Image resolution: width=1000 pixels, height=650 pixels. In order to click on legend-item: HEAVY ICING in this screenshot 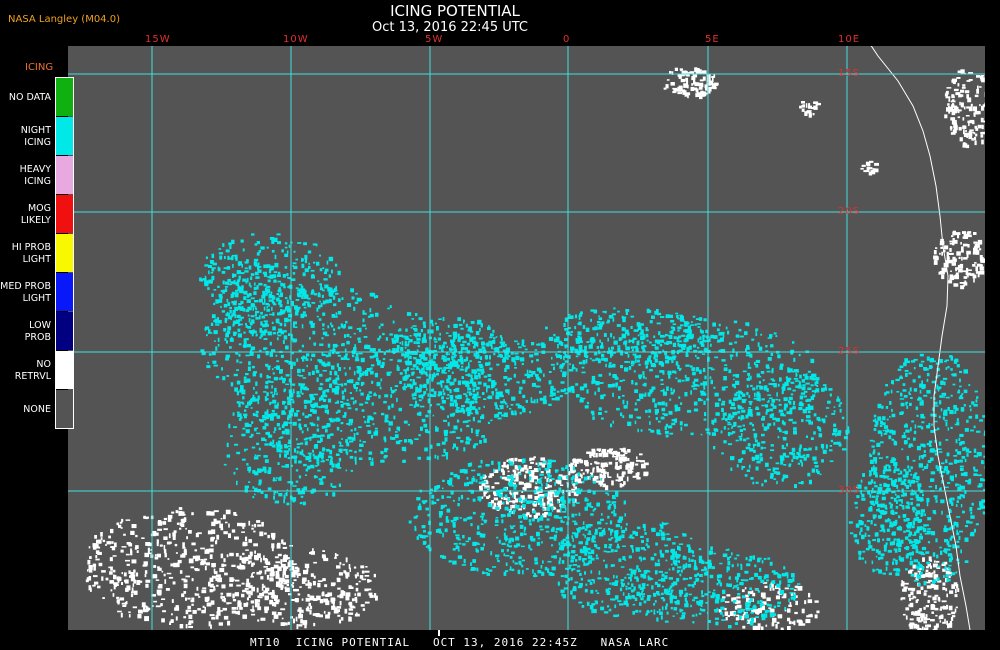, I will do `click(37, 175)`.